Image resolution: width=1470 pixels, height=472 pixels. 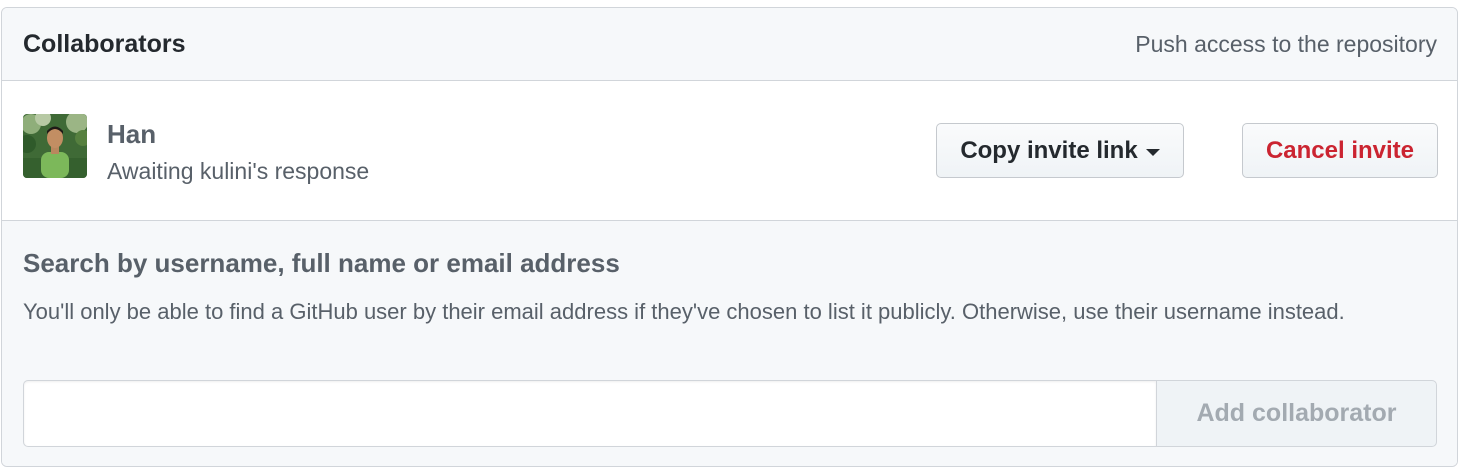 I want to click on add-collaborator-form: Add collaborator, so click(x=730, y=413).